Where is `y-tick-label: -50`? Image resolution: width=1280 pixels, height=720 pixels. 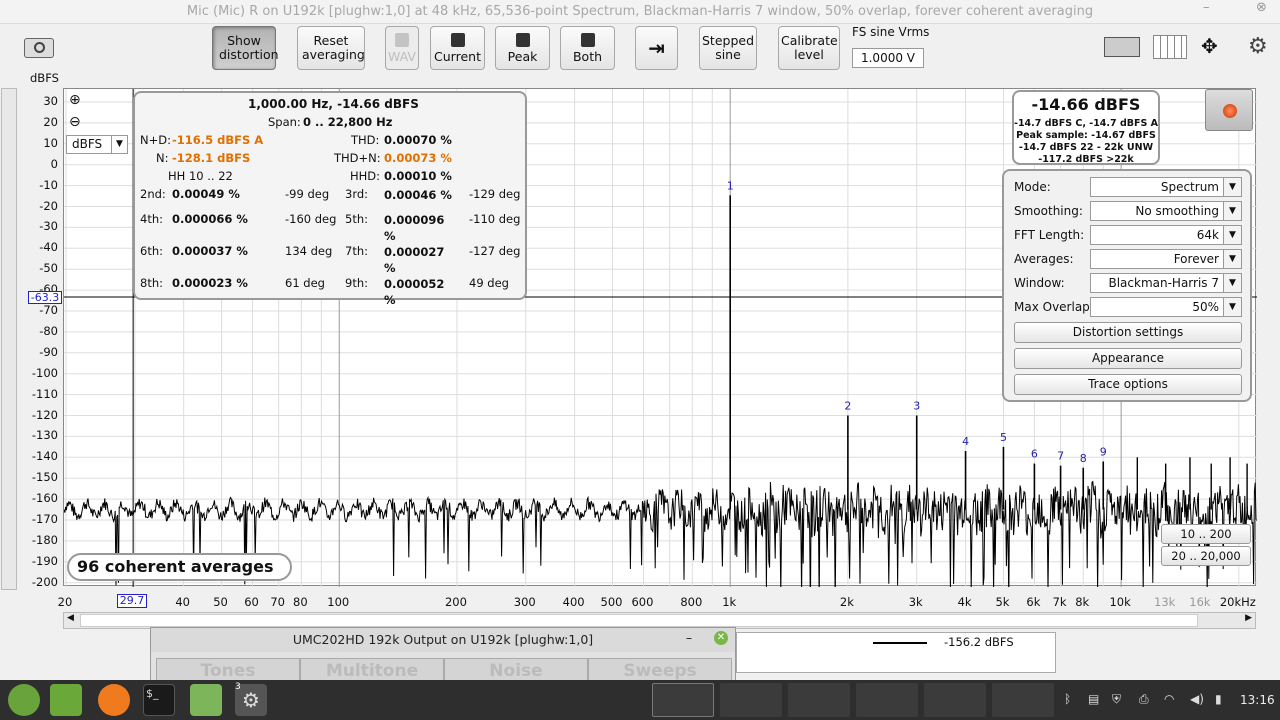 y-tick-label: -50 is located at coordinates (48, 268).